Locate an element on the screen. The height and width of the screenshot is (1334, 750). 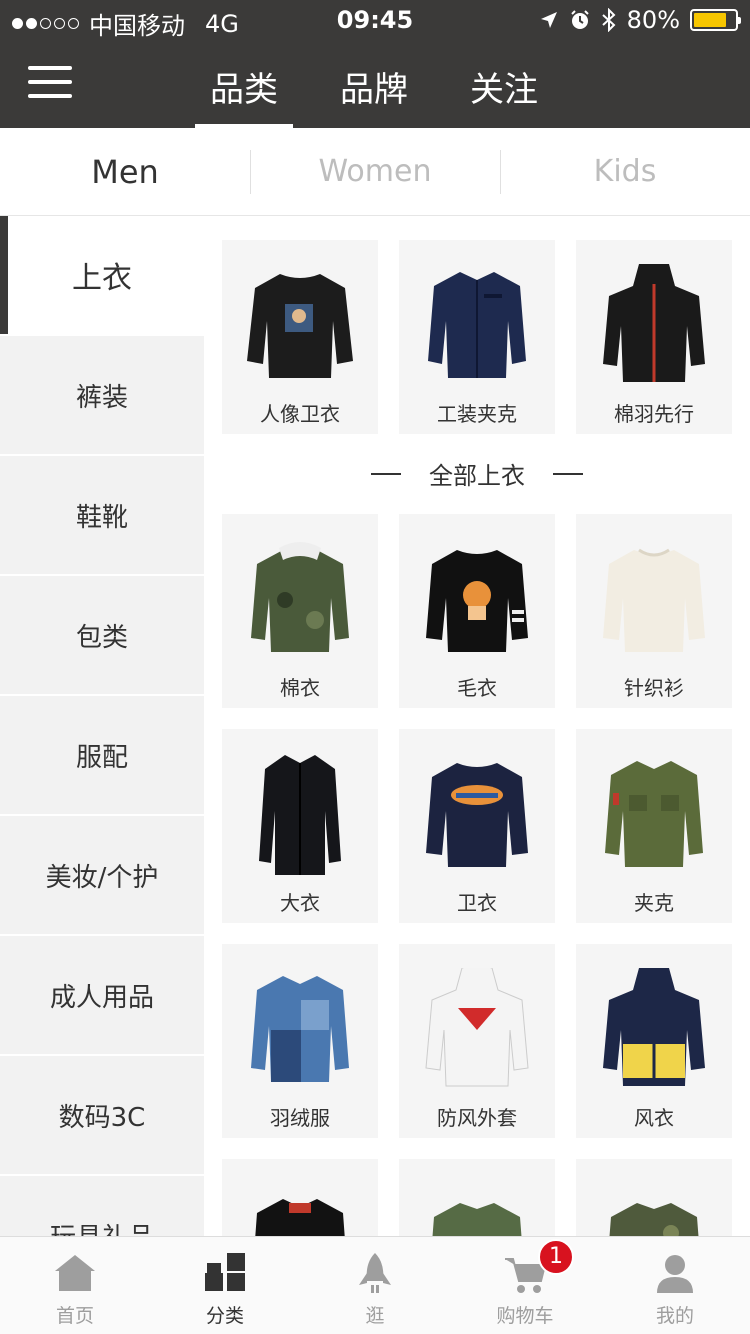
card-label: 夹克 is located at coordinates (654, 903).